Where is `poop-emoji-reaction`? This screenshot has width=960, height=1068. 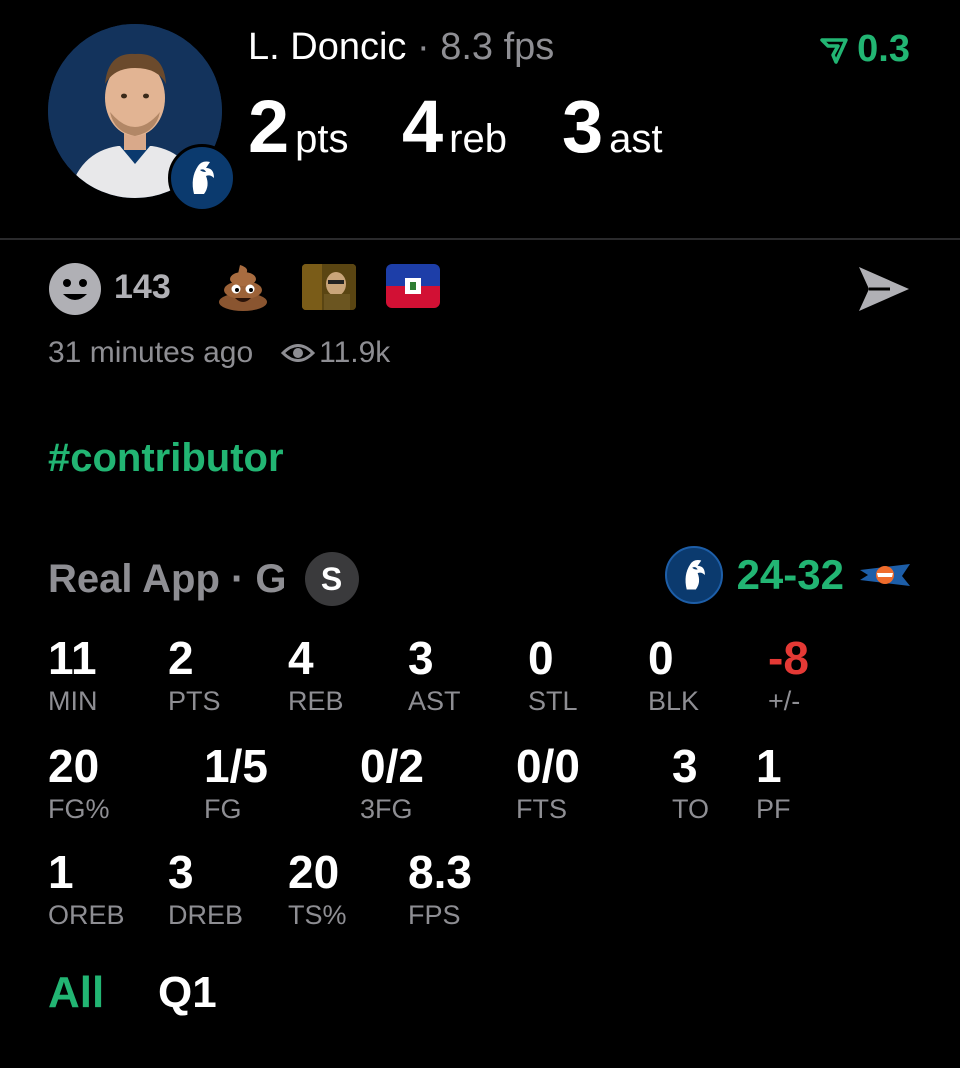
poop-emoji-reaction is located at coordinates (243, 293).